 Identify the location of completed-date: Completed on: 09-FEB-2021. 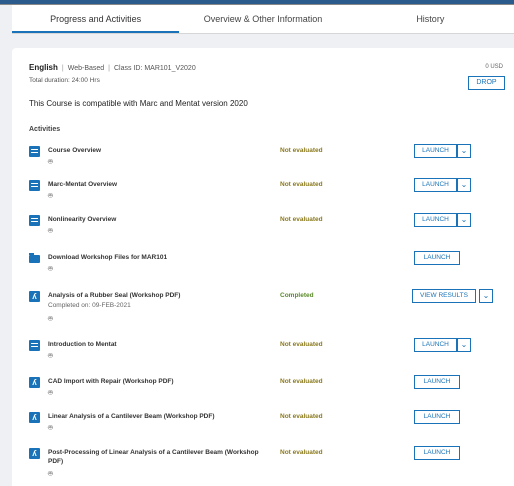
(89, 305).